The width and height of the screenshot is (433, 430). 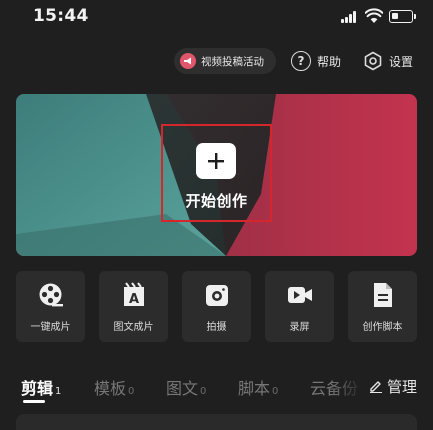 I want to click on shoot-label: 拍摄, so click(x=216, y=327).